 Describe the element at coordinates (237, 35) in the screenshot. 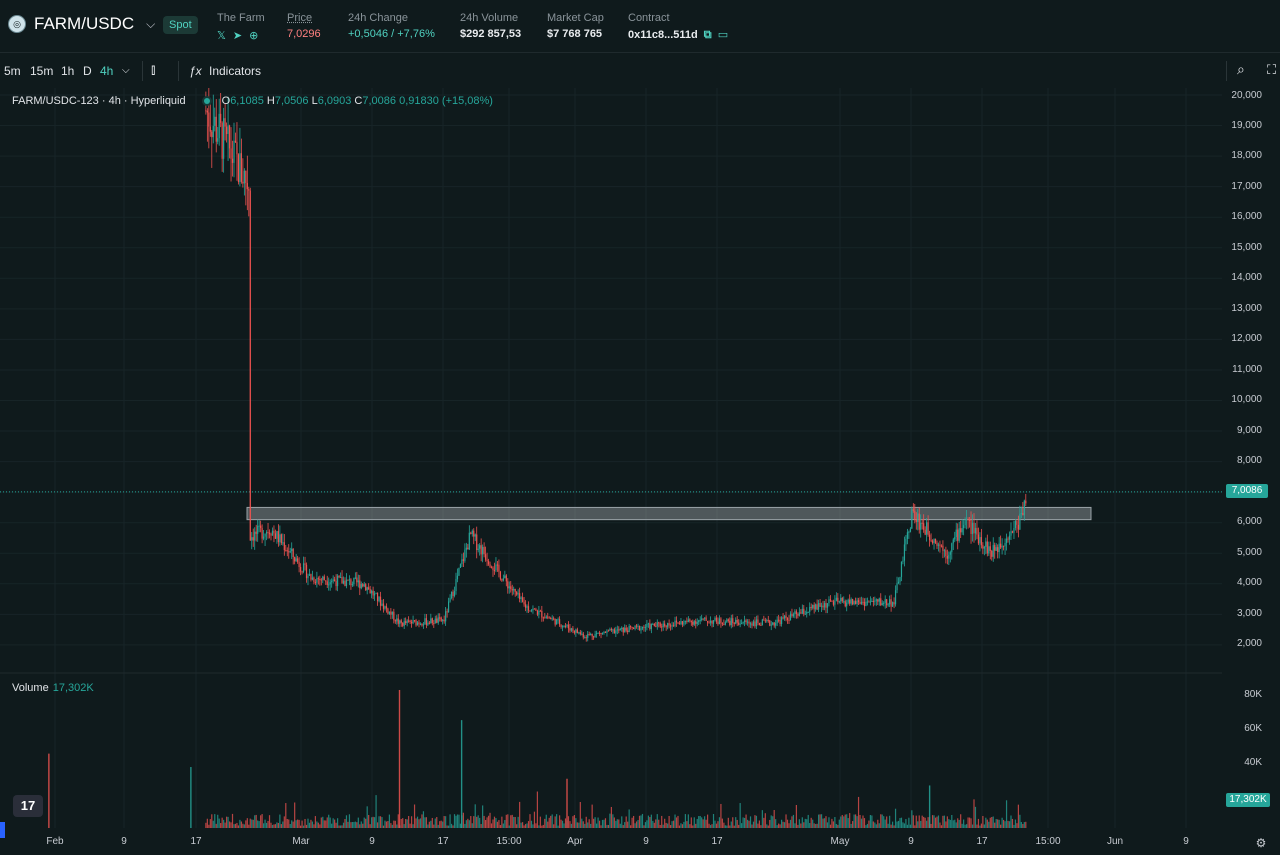

I see `telegram-icon: ➤` at that location.